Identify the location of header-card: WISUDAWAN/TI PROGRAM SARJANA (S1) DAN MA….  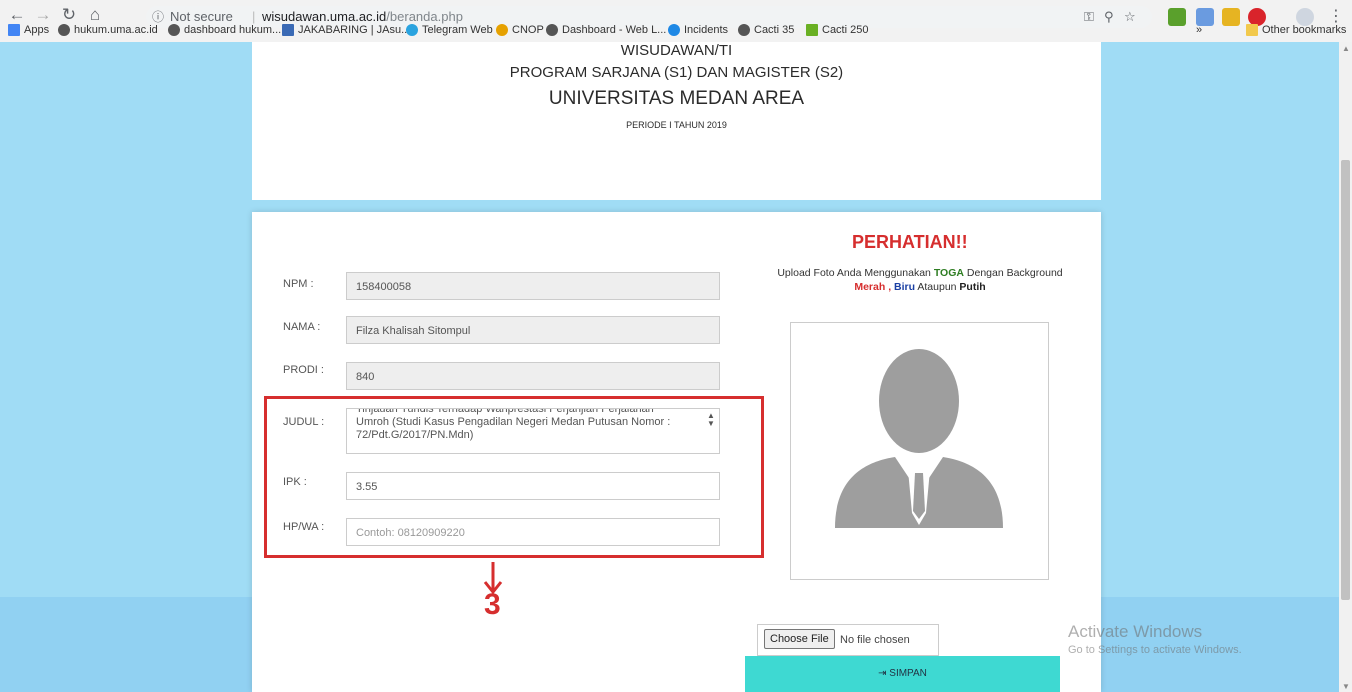
(676, 121).